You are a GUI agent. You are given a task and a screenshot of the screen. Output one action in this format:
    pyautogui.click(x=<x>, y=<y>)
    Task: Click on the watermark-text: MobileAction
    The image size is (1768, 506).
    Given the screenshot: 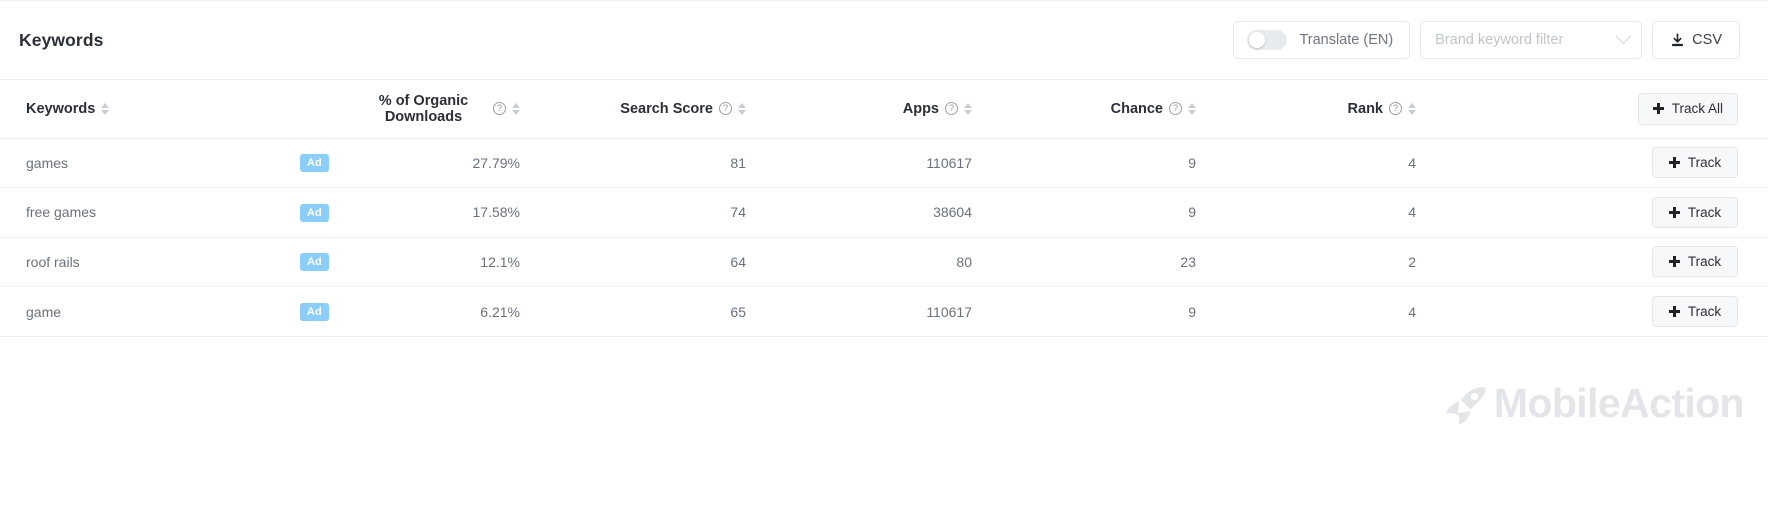 What is the action you would take?
    pyautogui.click(x=1619, y=403)
    